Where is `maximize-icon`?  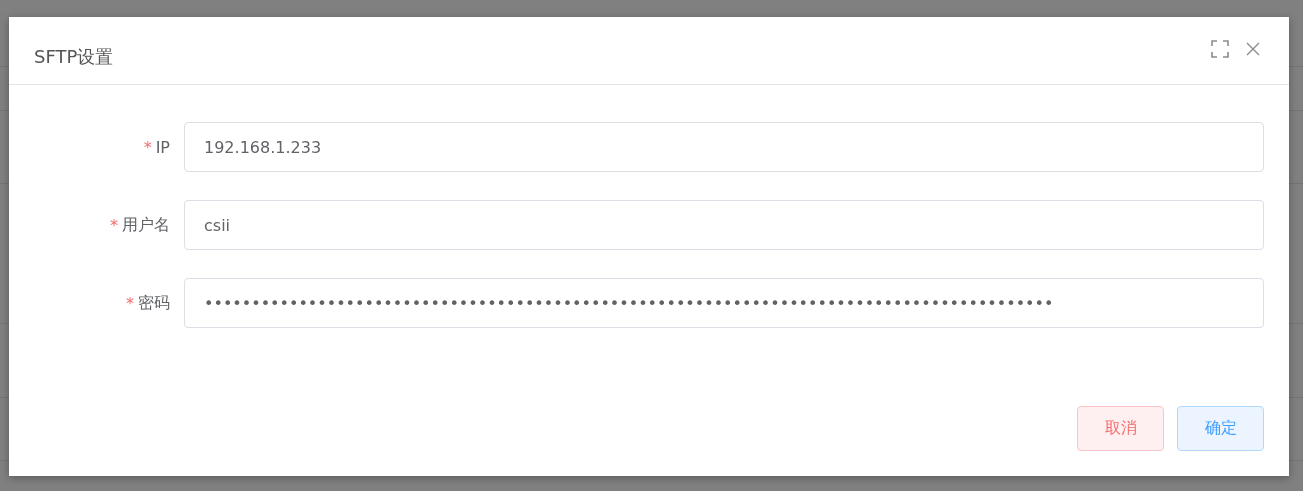
maximize-icon is located at coordinates (1220, 49).